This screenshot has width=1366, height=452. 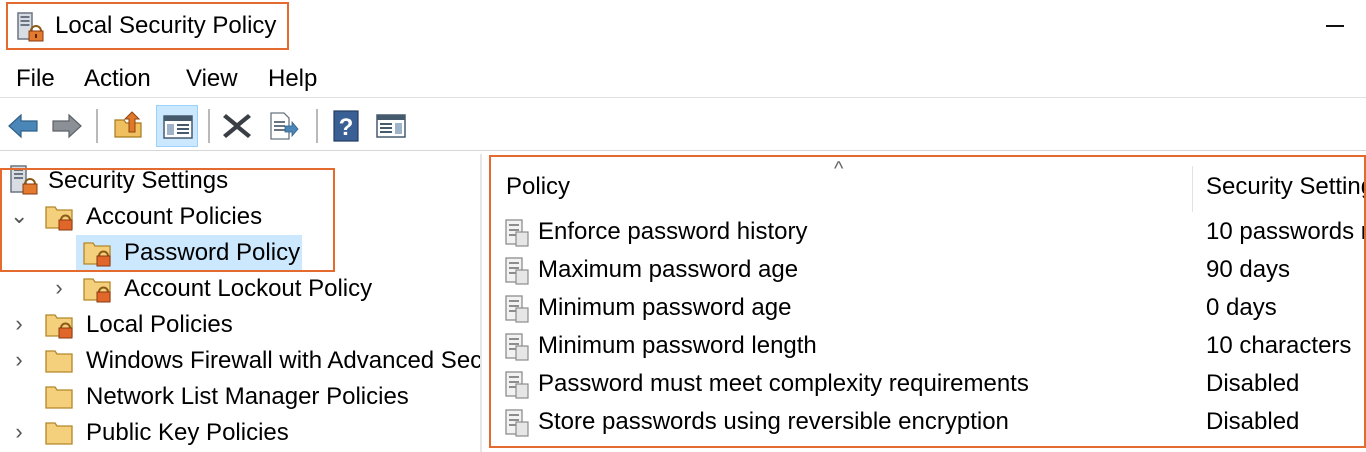 I want to click on security-policy-app-icon, so click(x=30, y=27).